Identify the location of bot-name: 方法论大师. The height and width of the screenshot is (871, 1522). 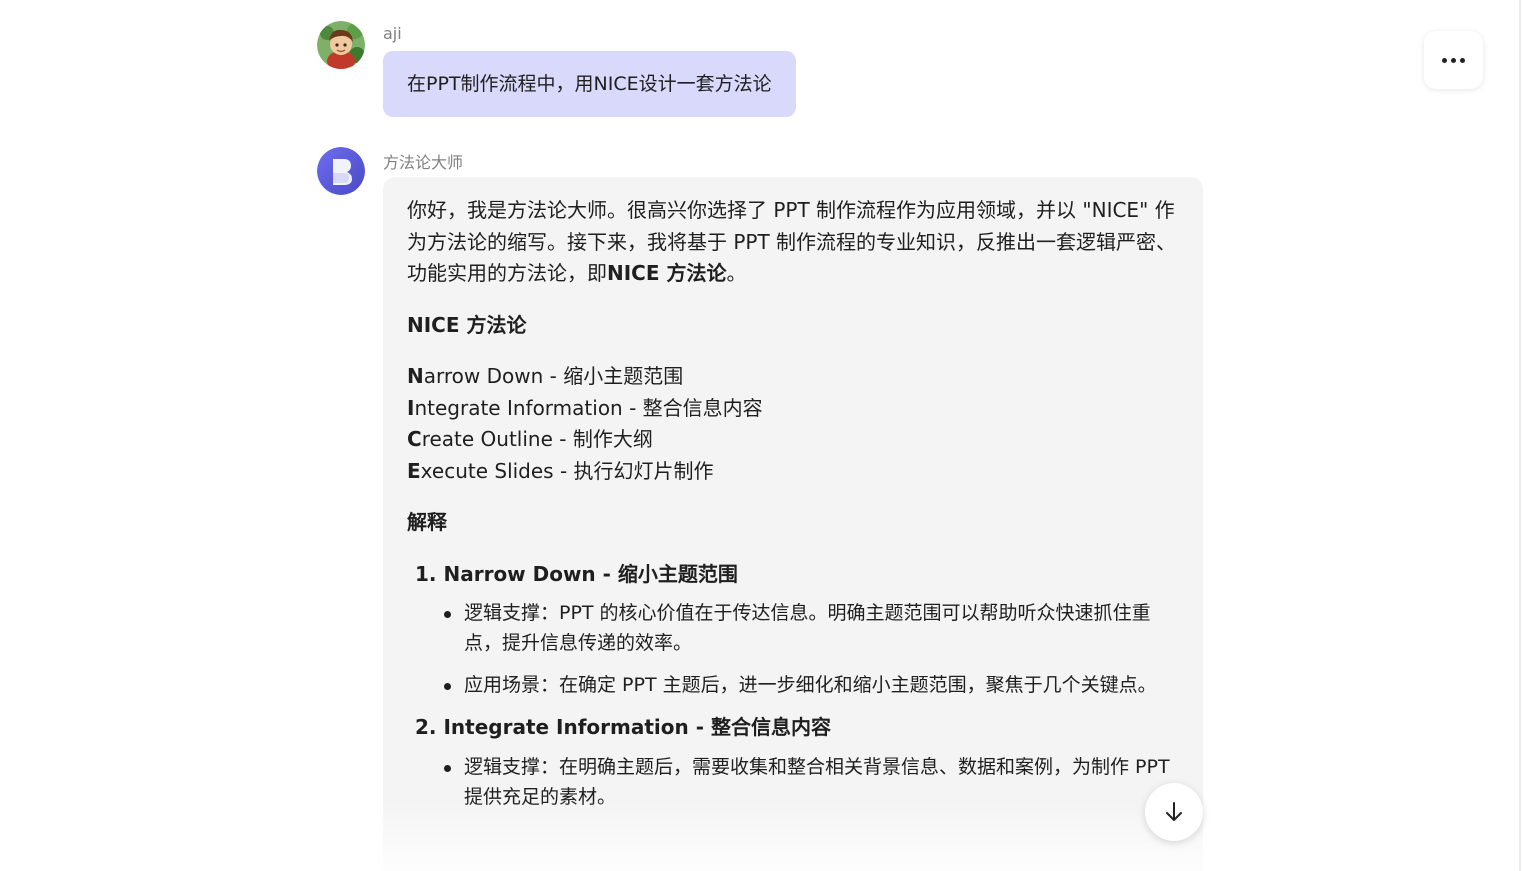
(423, 162).